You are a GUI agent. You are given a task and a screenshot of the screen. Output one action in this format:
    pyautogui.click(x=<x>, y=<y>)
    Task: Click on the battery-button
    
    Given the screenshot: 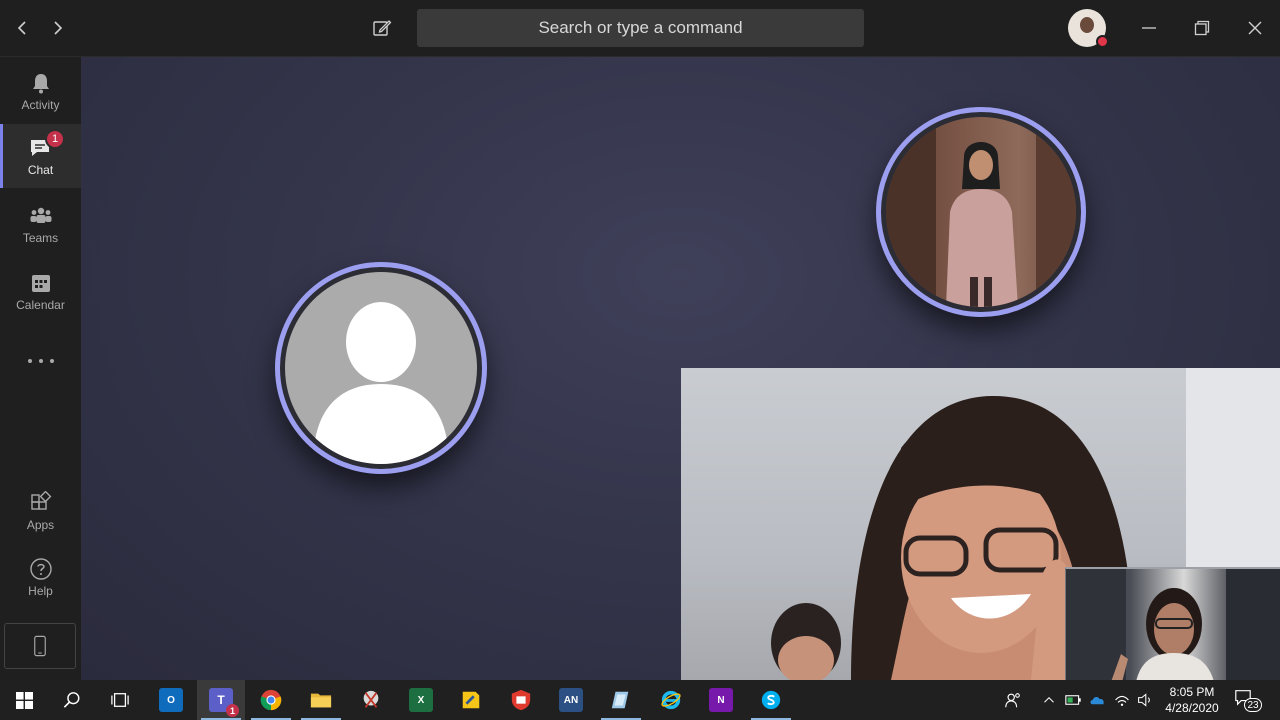 What is the action you would take?
    pyautogui.click(x=1073, y=700)
    